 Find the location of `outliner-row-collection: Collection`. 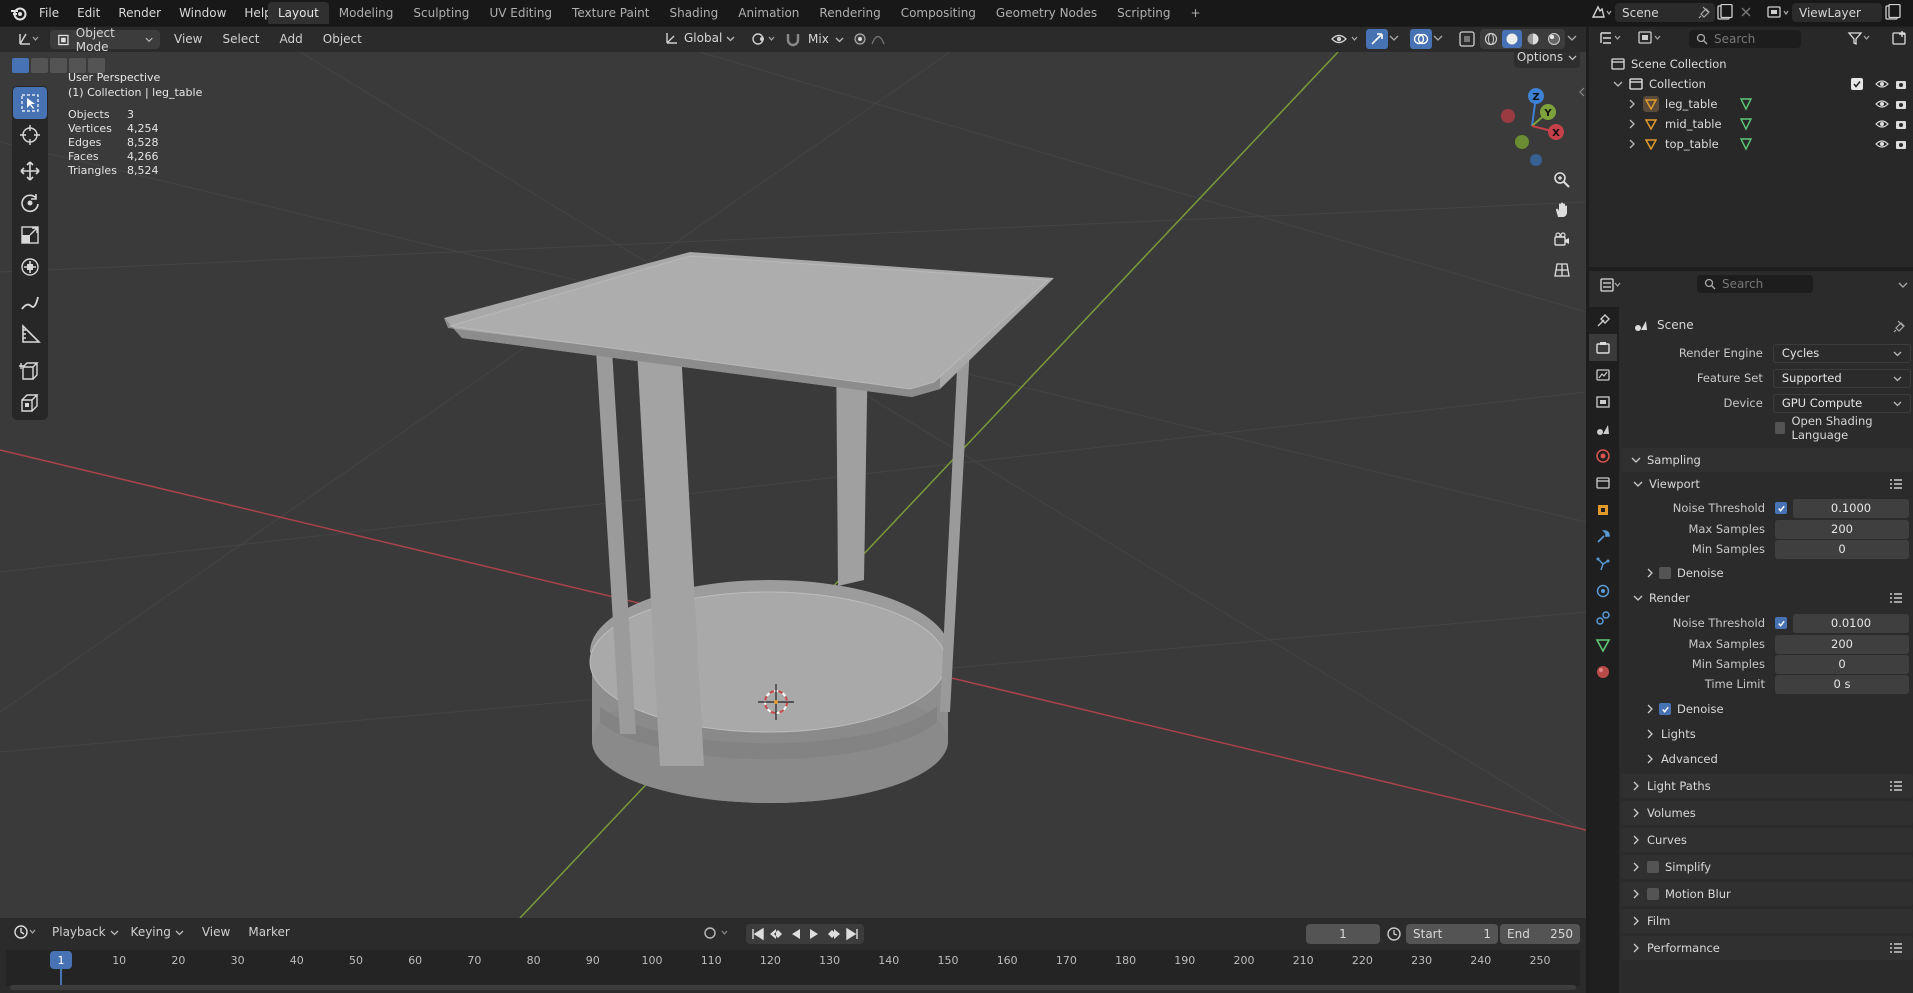

outliner-row-collection: Collection is located at coordinates (1751, 84).